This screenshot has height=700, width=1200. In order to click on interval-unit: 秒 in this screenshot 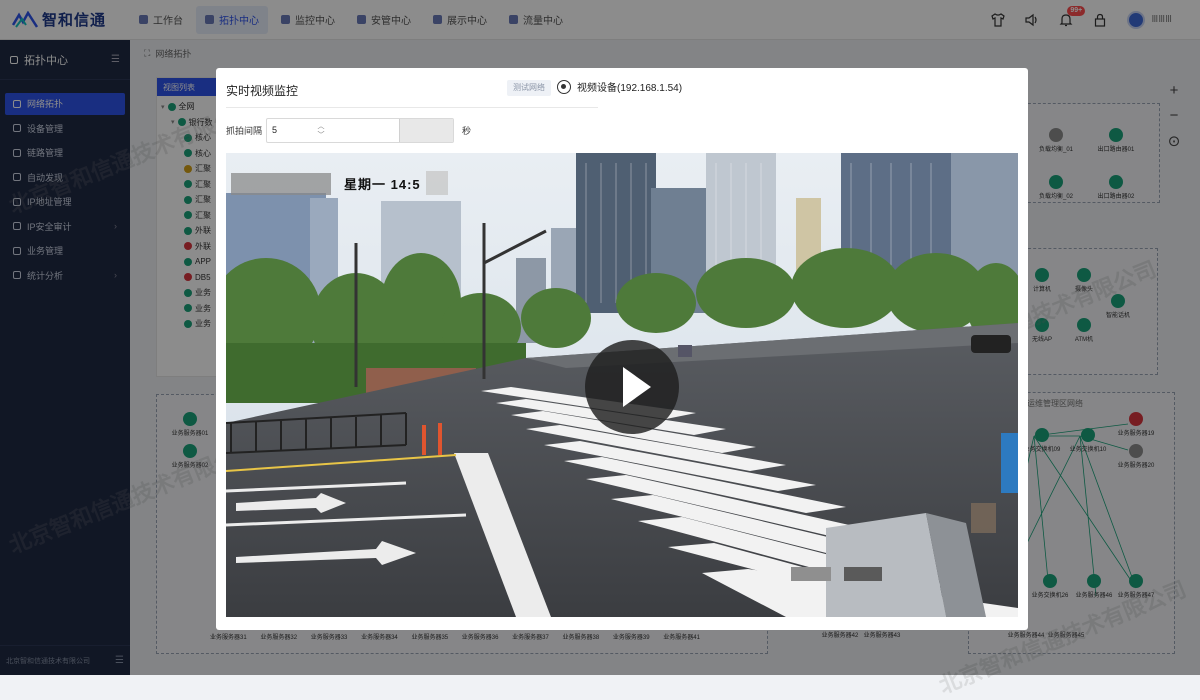, I will do `click(467, 131)`.